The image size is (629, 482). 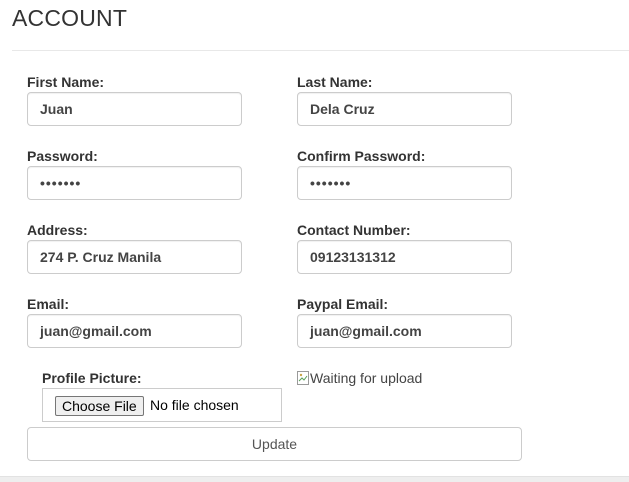 I want to click on password-input: •••••••, so click(x=134, y=183).